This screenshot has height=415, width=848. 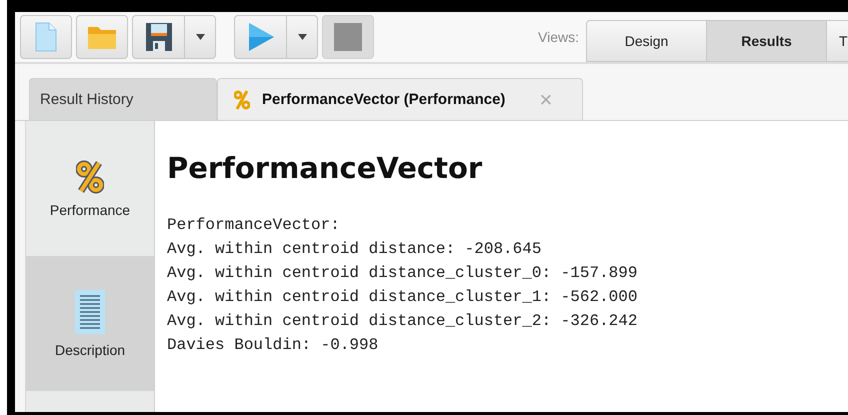 I want to click on result-line: Avg. within centroid distance_cluster_0: -157.899, so click(x=402, y=273).